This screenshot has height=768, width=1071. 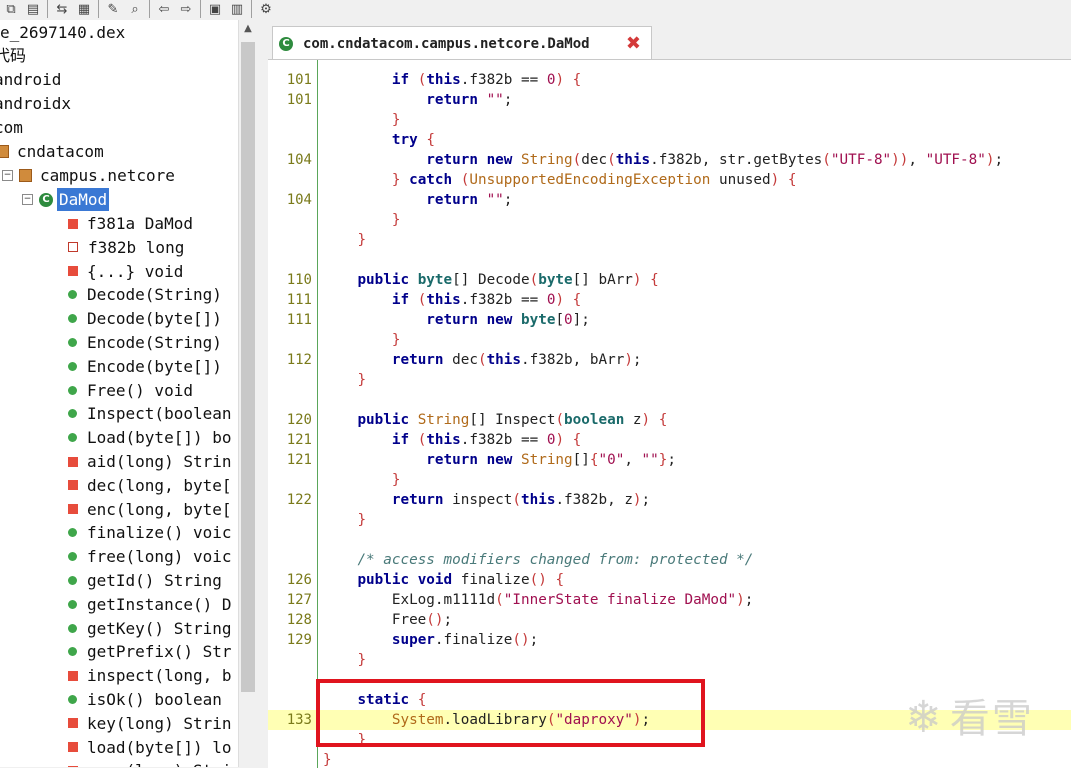 What do you see at coordinates (215, 9) in the screenshot?
I see `decompile-icon: ▣` at bounding box center [215, 9].